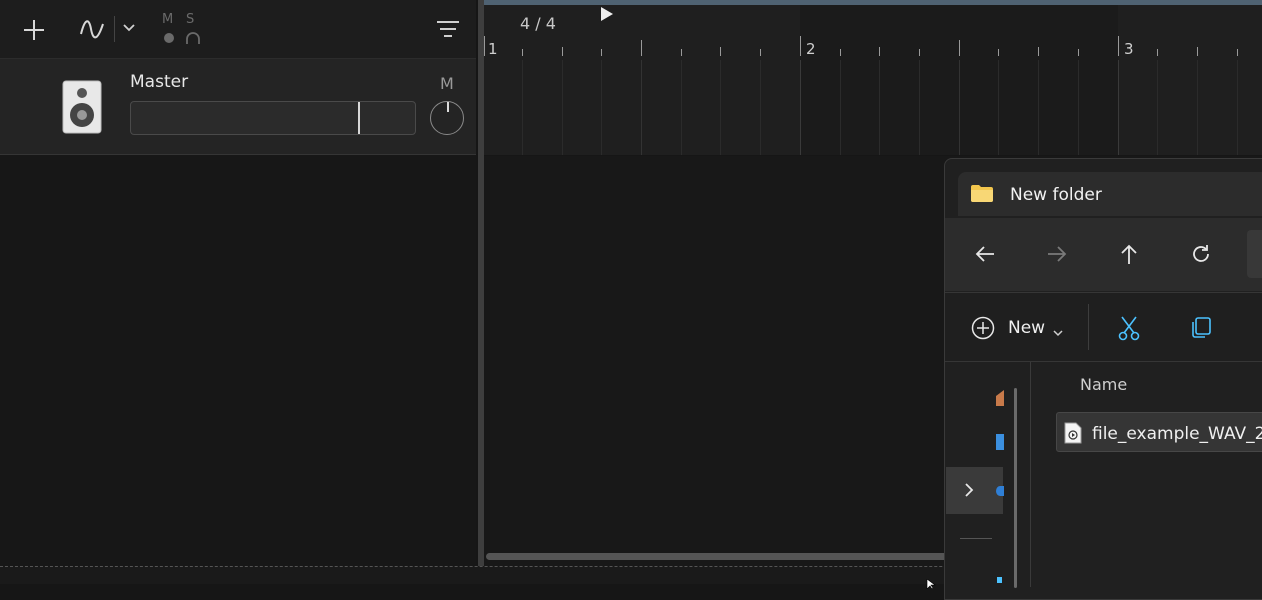 The width and height of the screenshot is (1262, 600). What do you see at coordinates (1129, 49) in the screenshot?
I see `bar-number-3: 3` at bounding box center [1129, 49].